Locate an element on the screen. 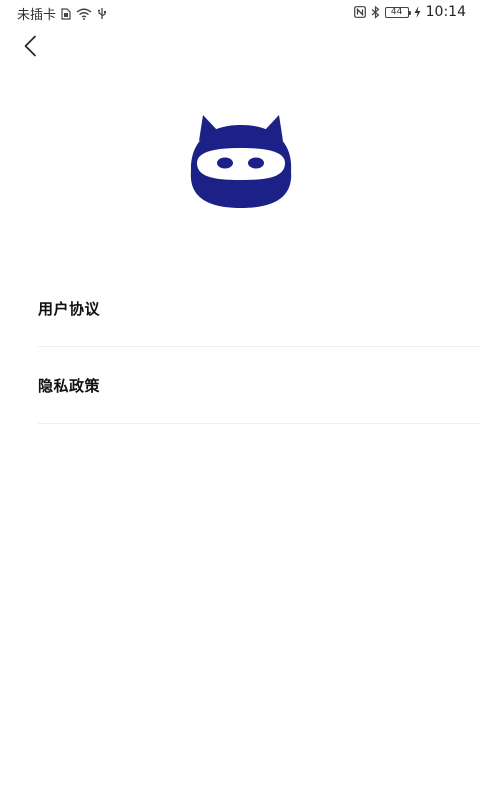 This screenshot has height=800, width=480. carrier-text: 未插卡 is located at coordinates (37, 15).